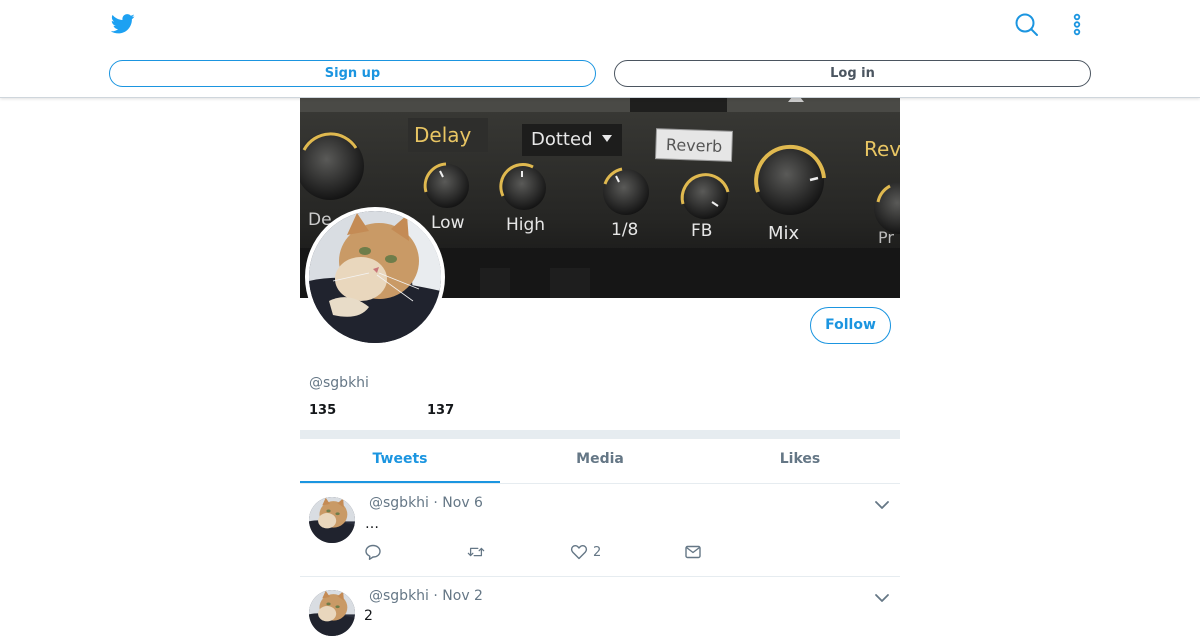  Describe the element at coordinates (624, 230) in the screenshot. I see `banner-label-eighth: 1/8` at that location.